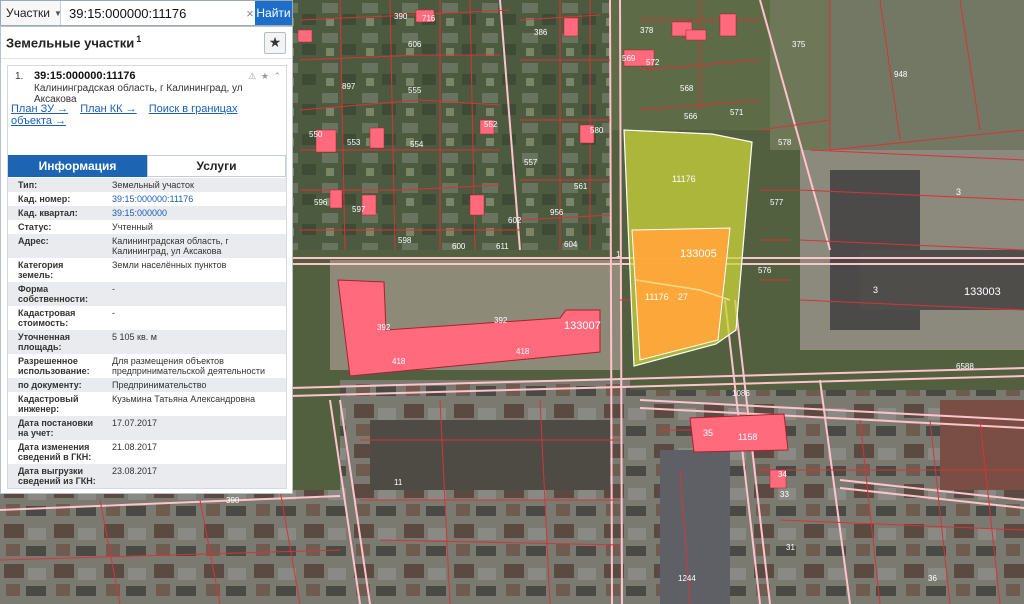 This screenshot has height=604, width=1024. I want to click on plot-label: 566, so click(691, 116).